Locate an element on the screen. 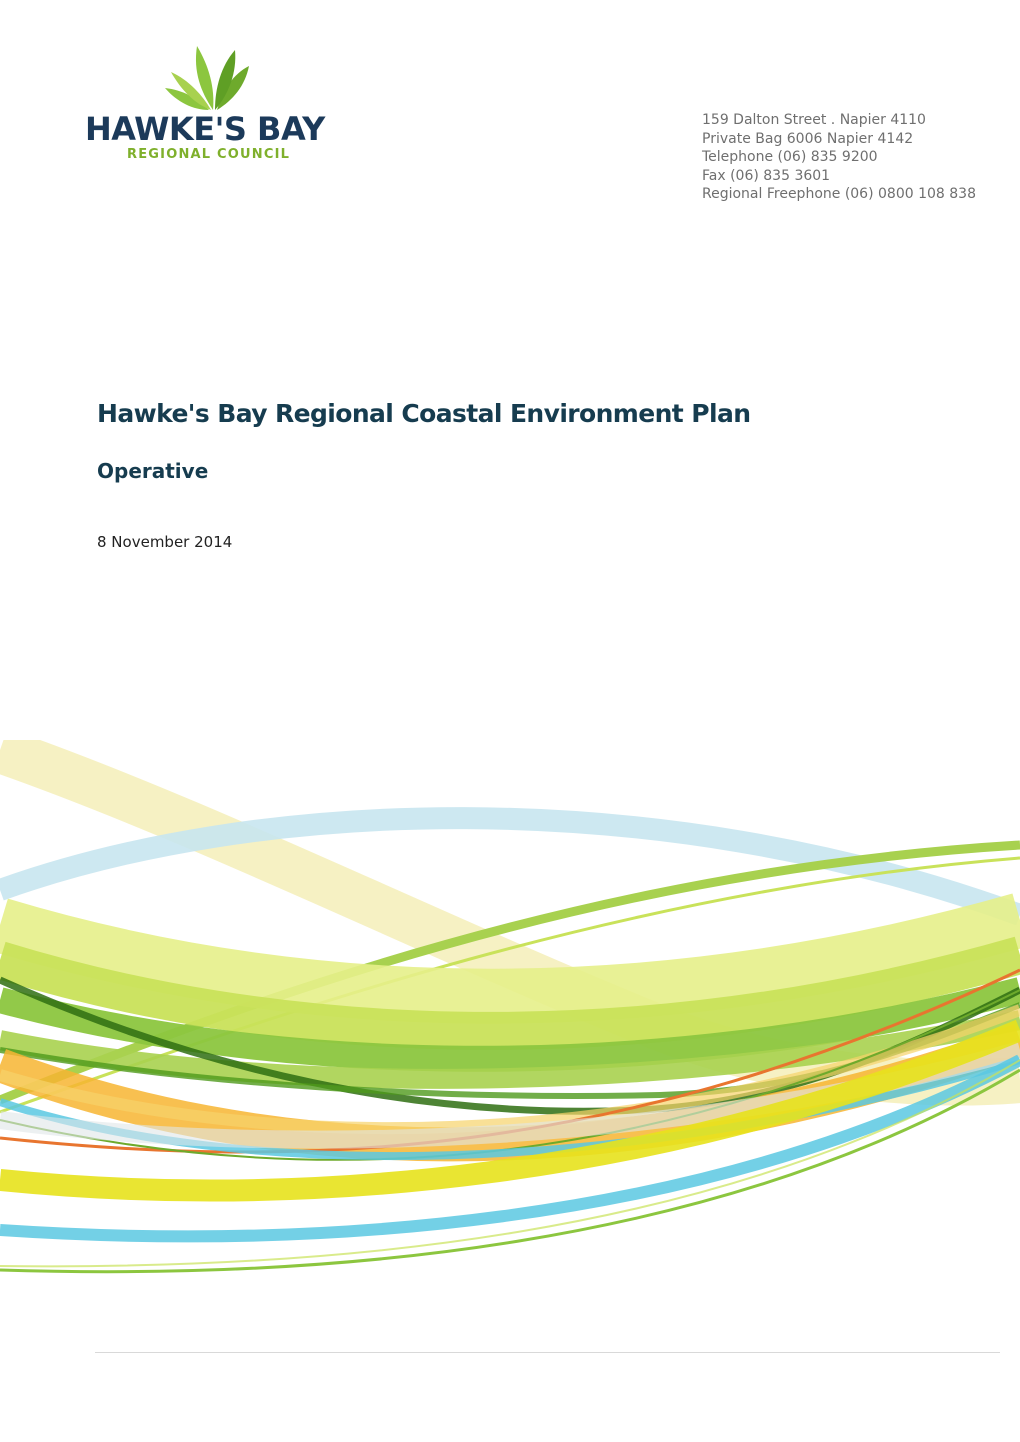  document-date: 8 November 2014 is located at coordinates (165, 542).